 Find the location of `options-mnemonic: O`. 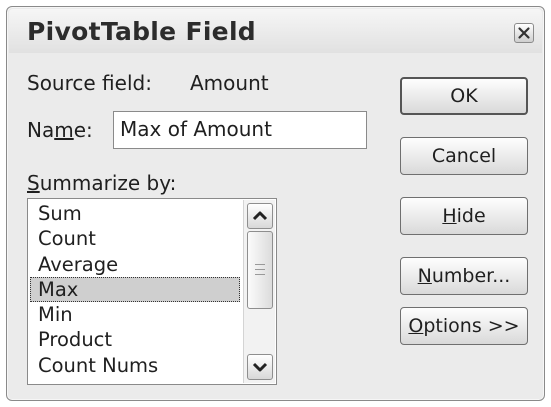

options-mnemonic: O is located at coordinates (416, 326).